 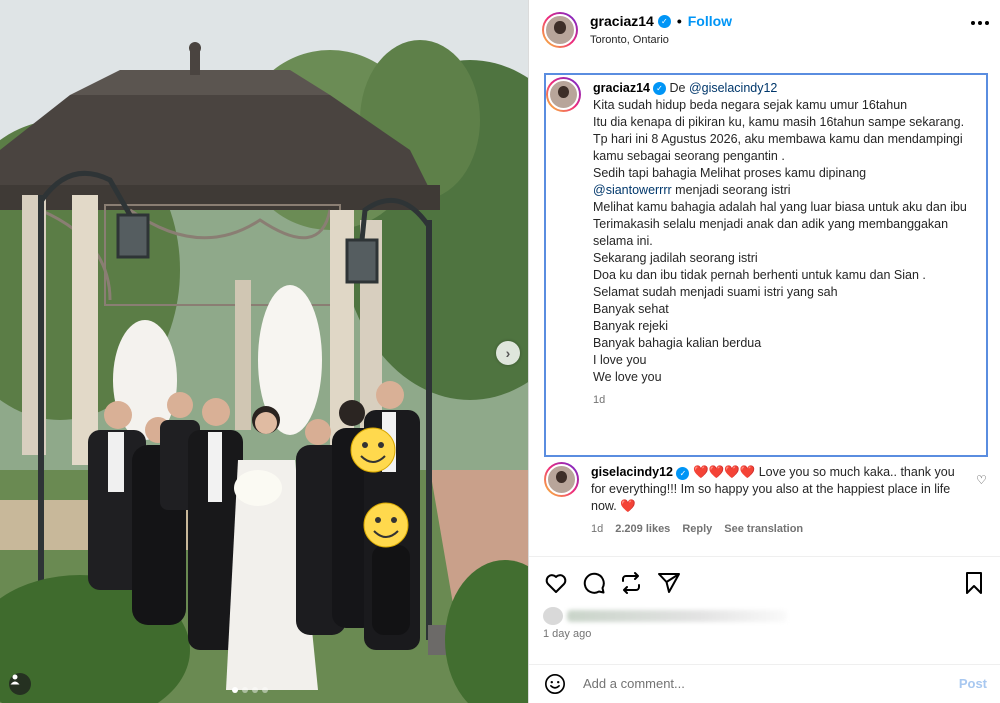 I want to click on user-tag-icon, so click(x=15, y=679).